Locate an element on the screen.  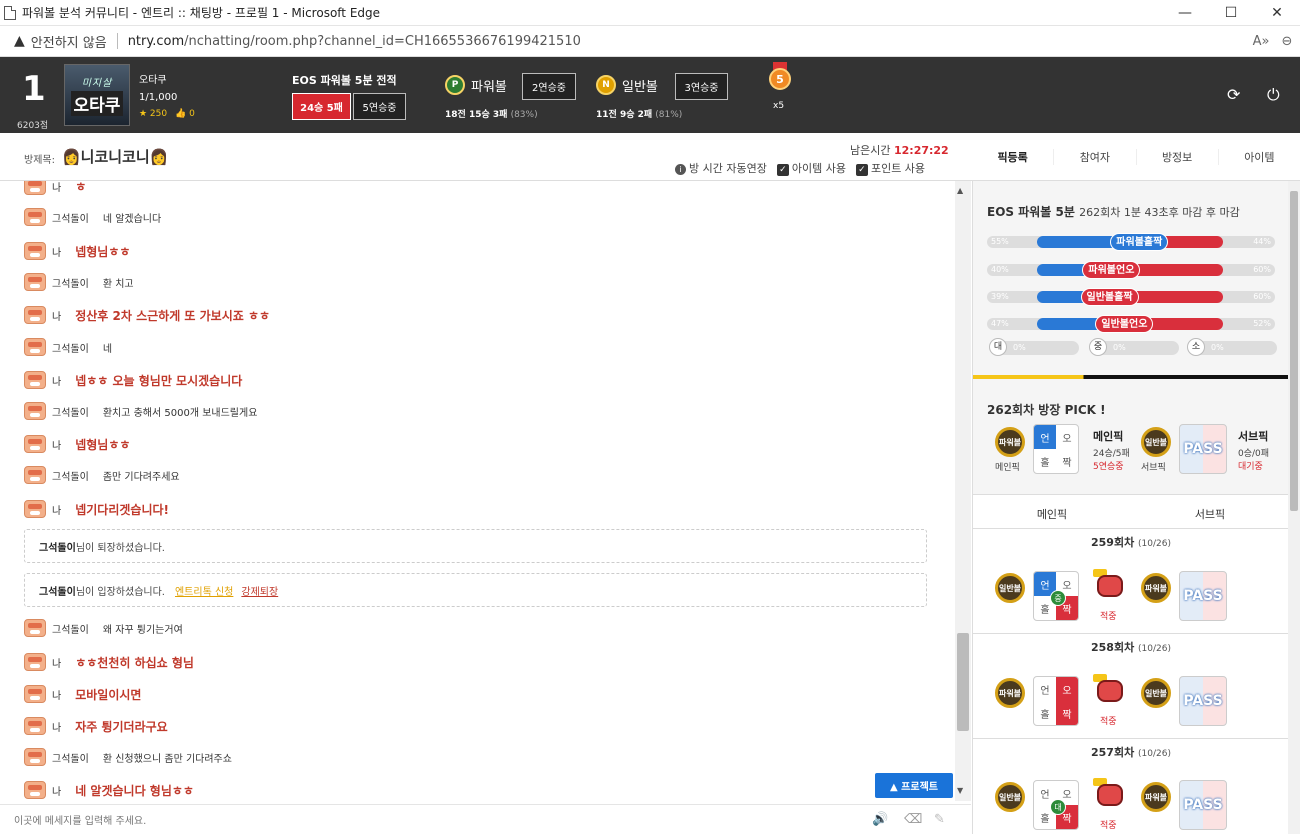
mini-bar-small: 소 0% is located at coordinates (1232, 347).